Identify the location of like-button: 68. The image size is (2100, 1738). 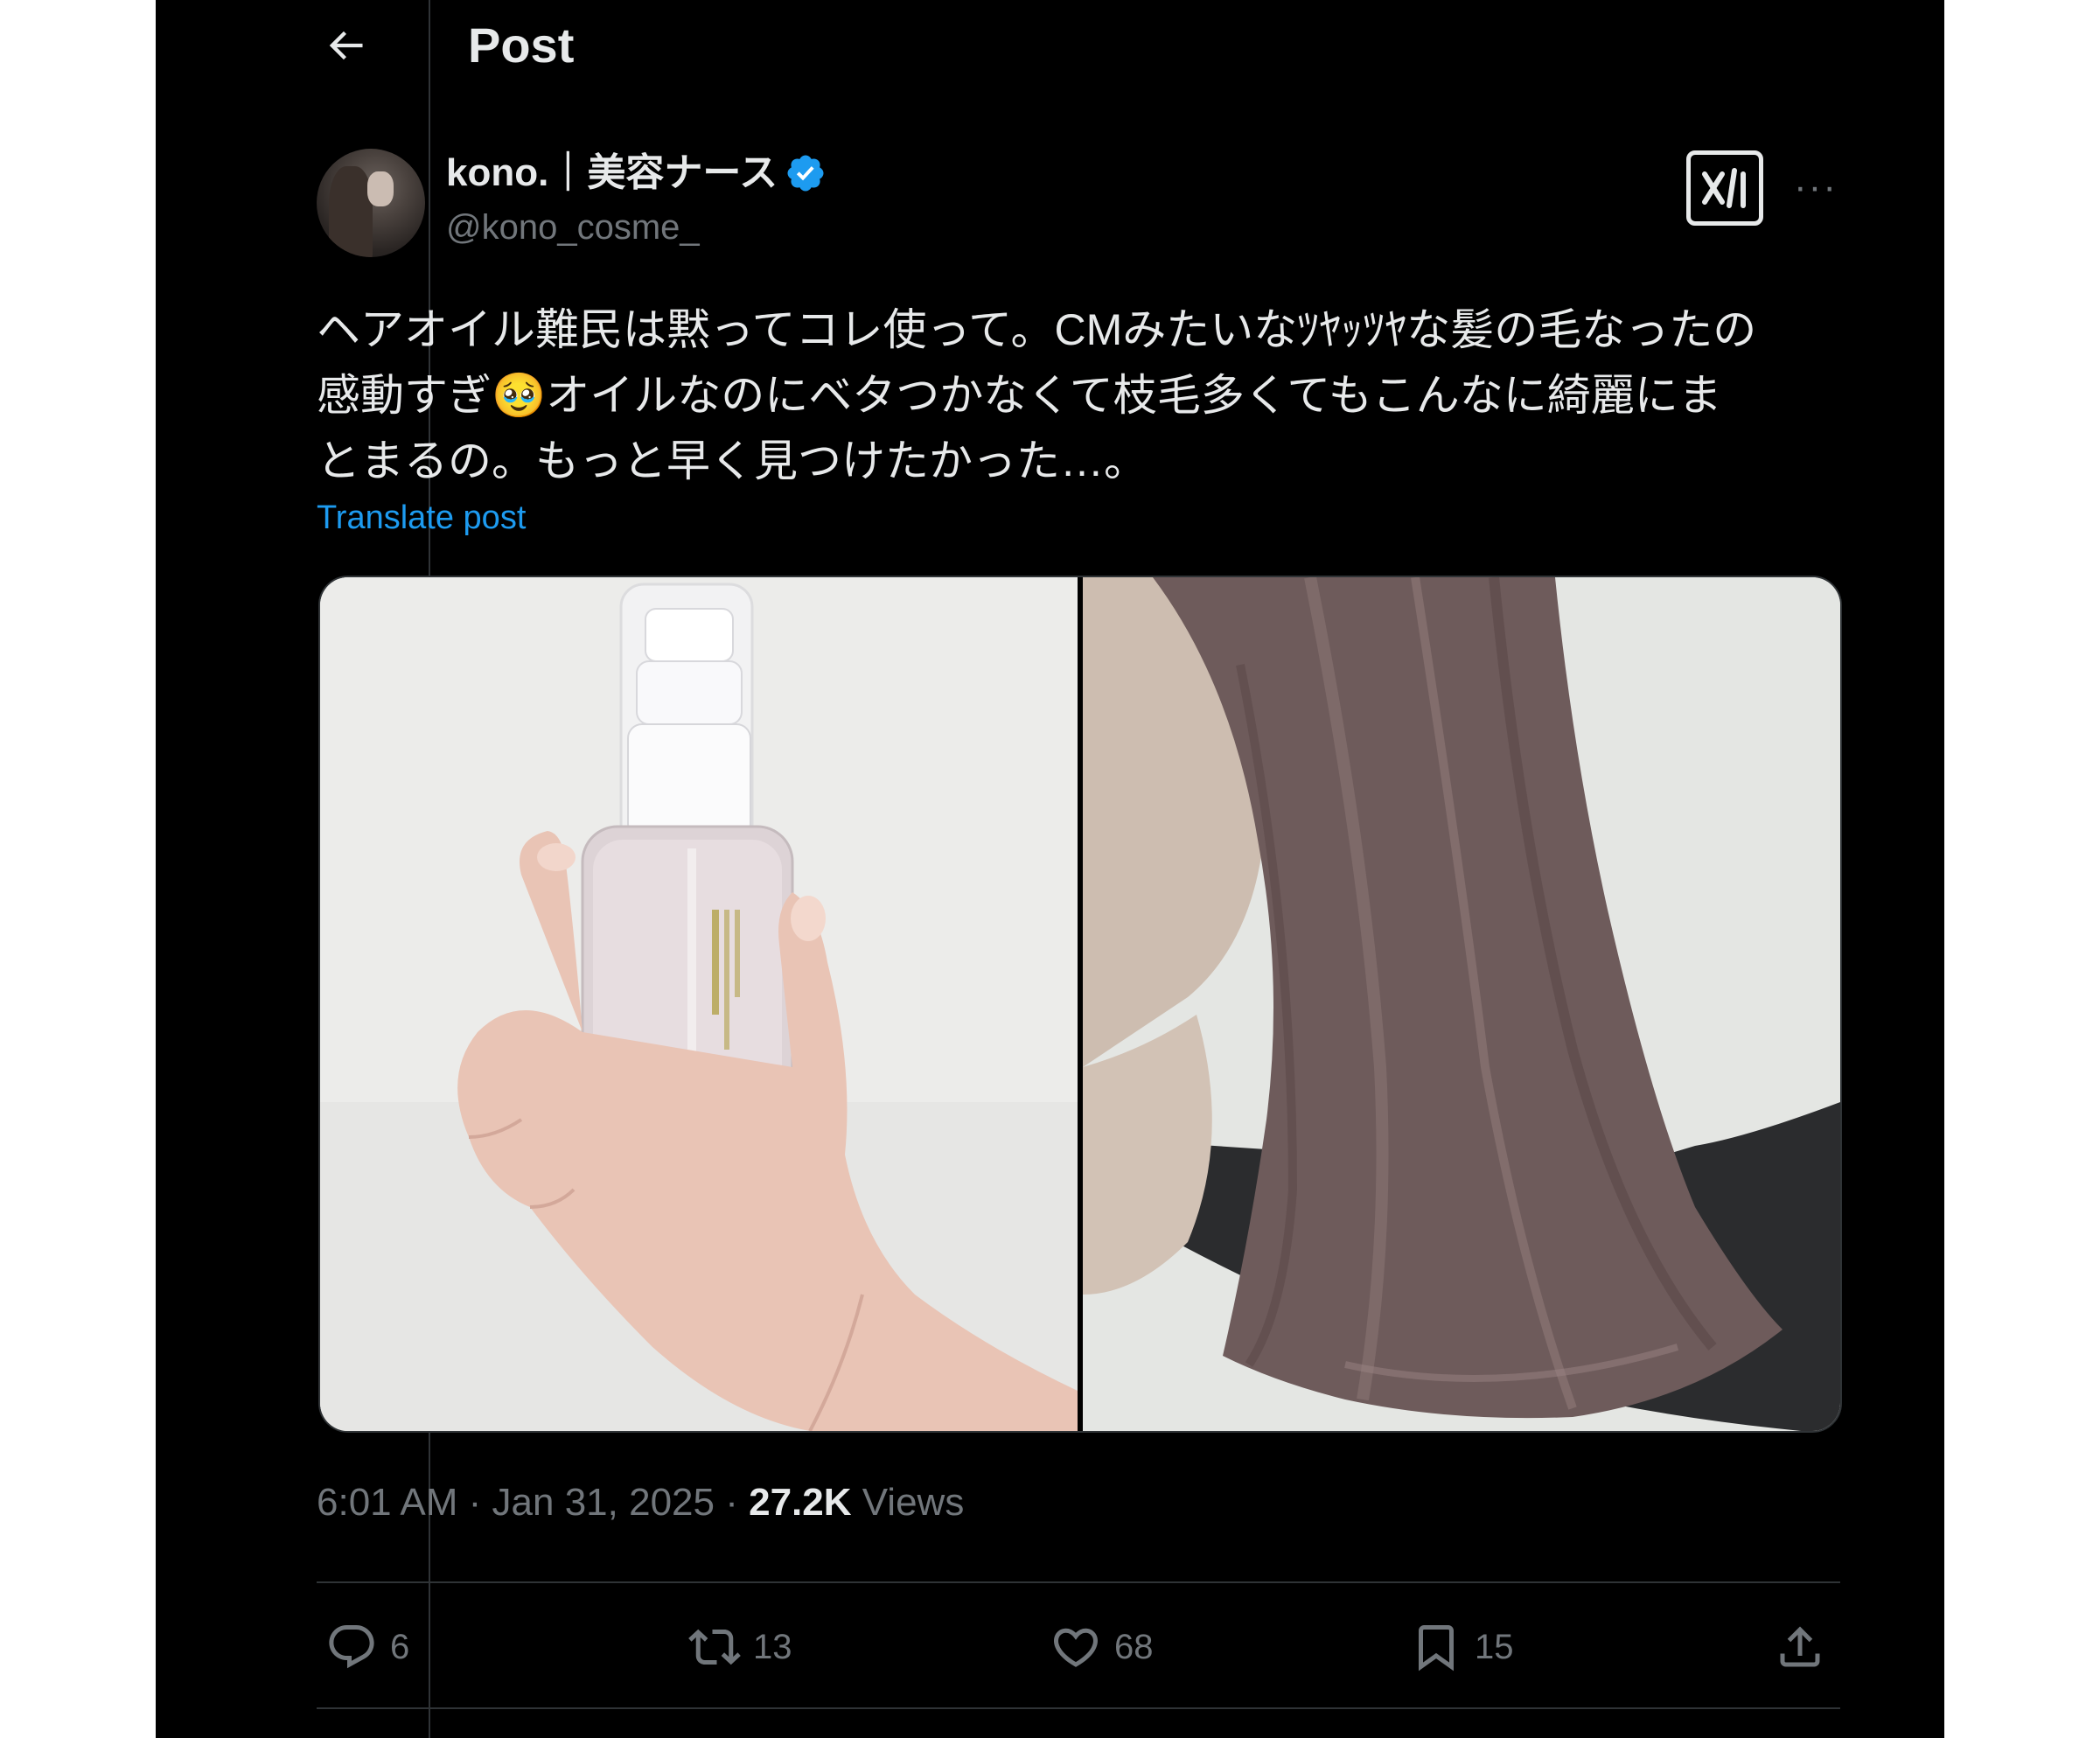
(1102, 1647).